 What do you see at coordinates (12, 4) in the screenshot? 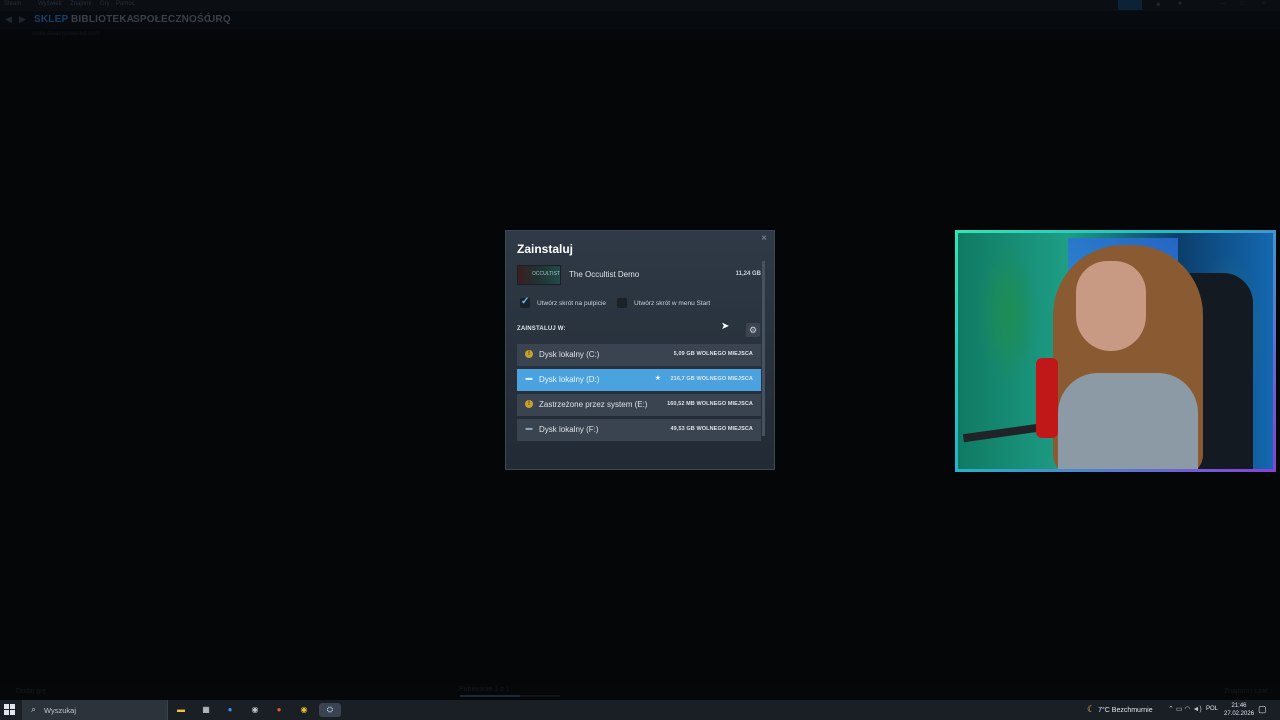
I see `menu-item-steam: Steam` at bounding box center [12, 4].